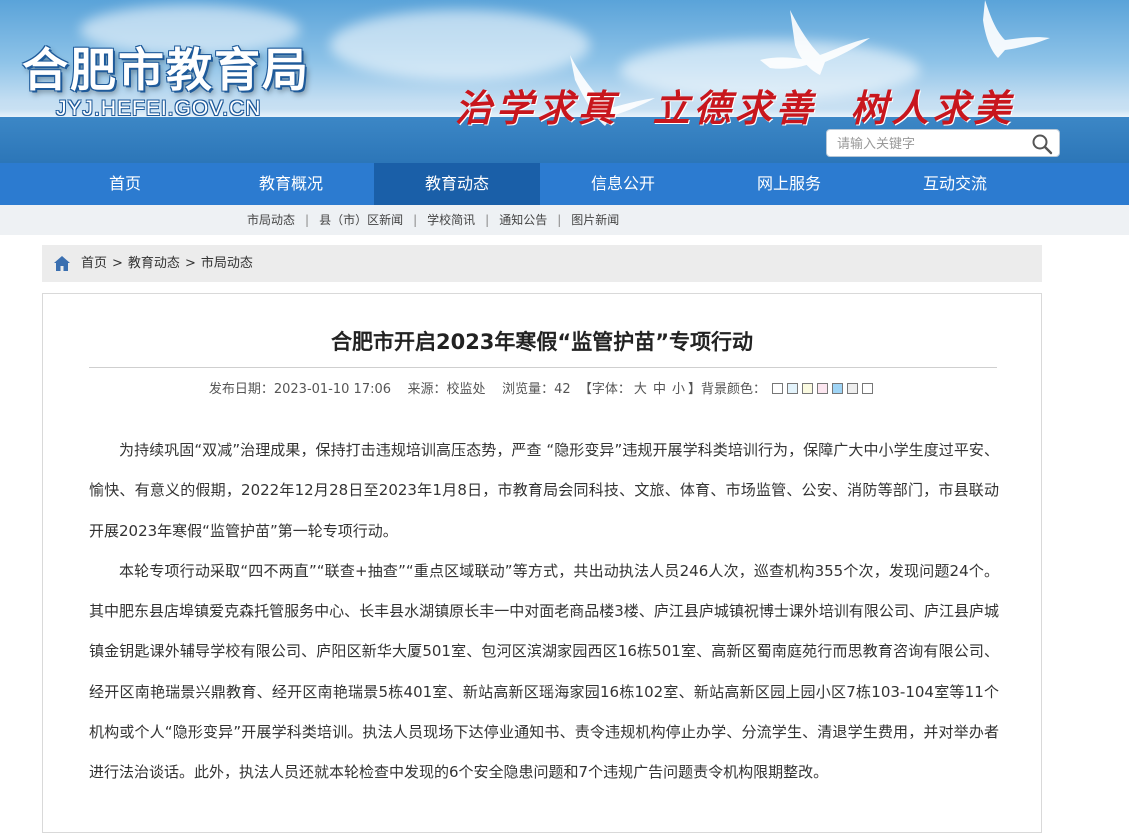  Describe the element at coordinates (451, 220) in the screenshot. I see `subnav-item-school-briefs: 学校简讯` at that location.